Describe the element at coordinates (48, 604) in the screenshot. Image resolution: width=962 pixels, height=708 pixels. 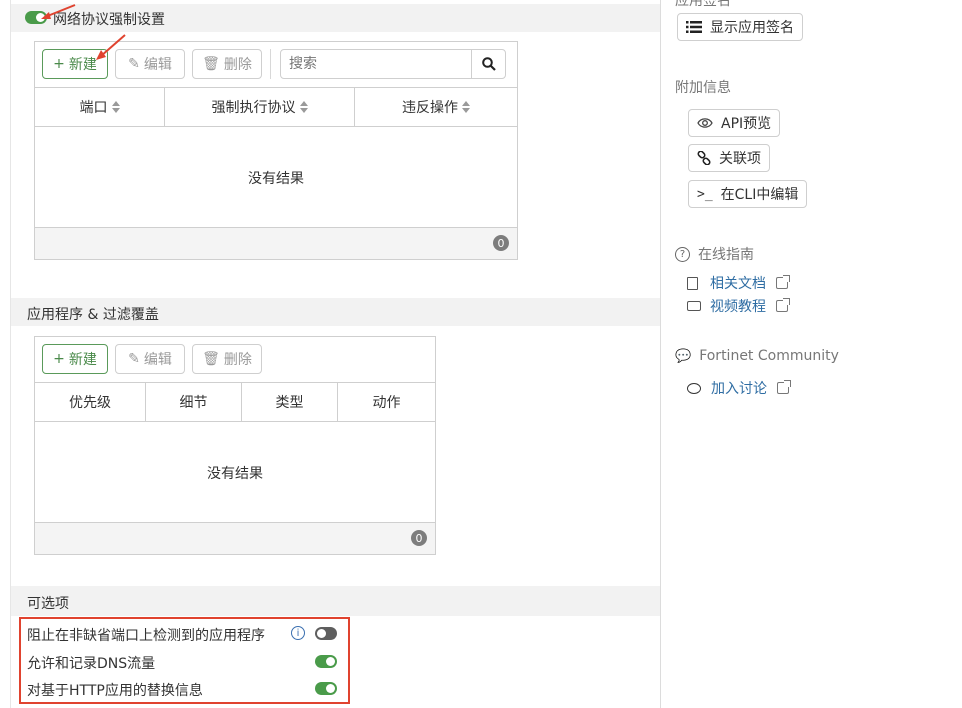
I see `section-title: 可选项` at that location.